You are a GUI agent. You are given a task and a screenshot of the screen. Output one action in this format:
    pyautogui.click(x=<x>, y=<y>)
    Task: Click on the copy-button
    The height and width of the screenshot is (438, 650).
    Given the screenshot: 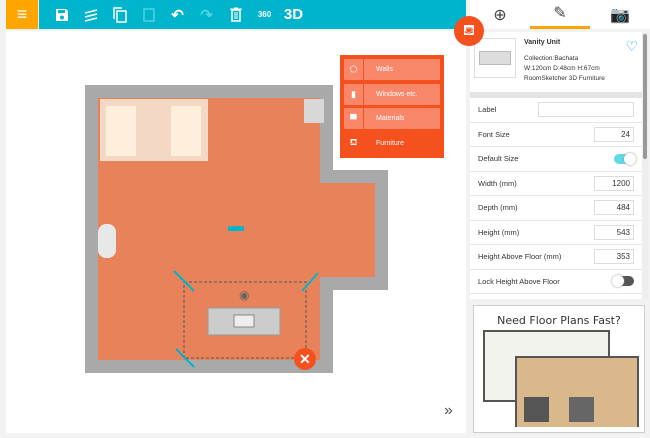 What is the action you would take?
    pyautogui.click(x=119, y=14)
    